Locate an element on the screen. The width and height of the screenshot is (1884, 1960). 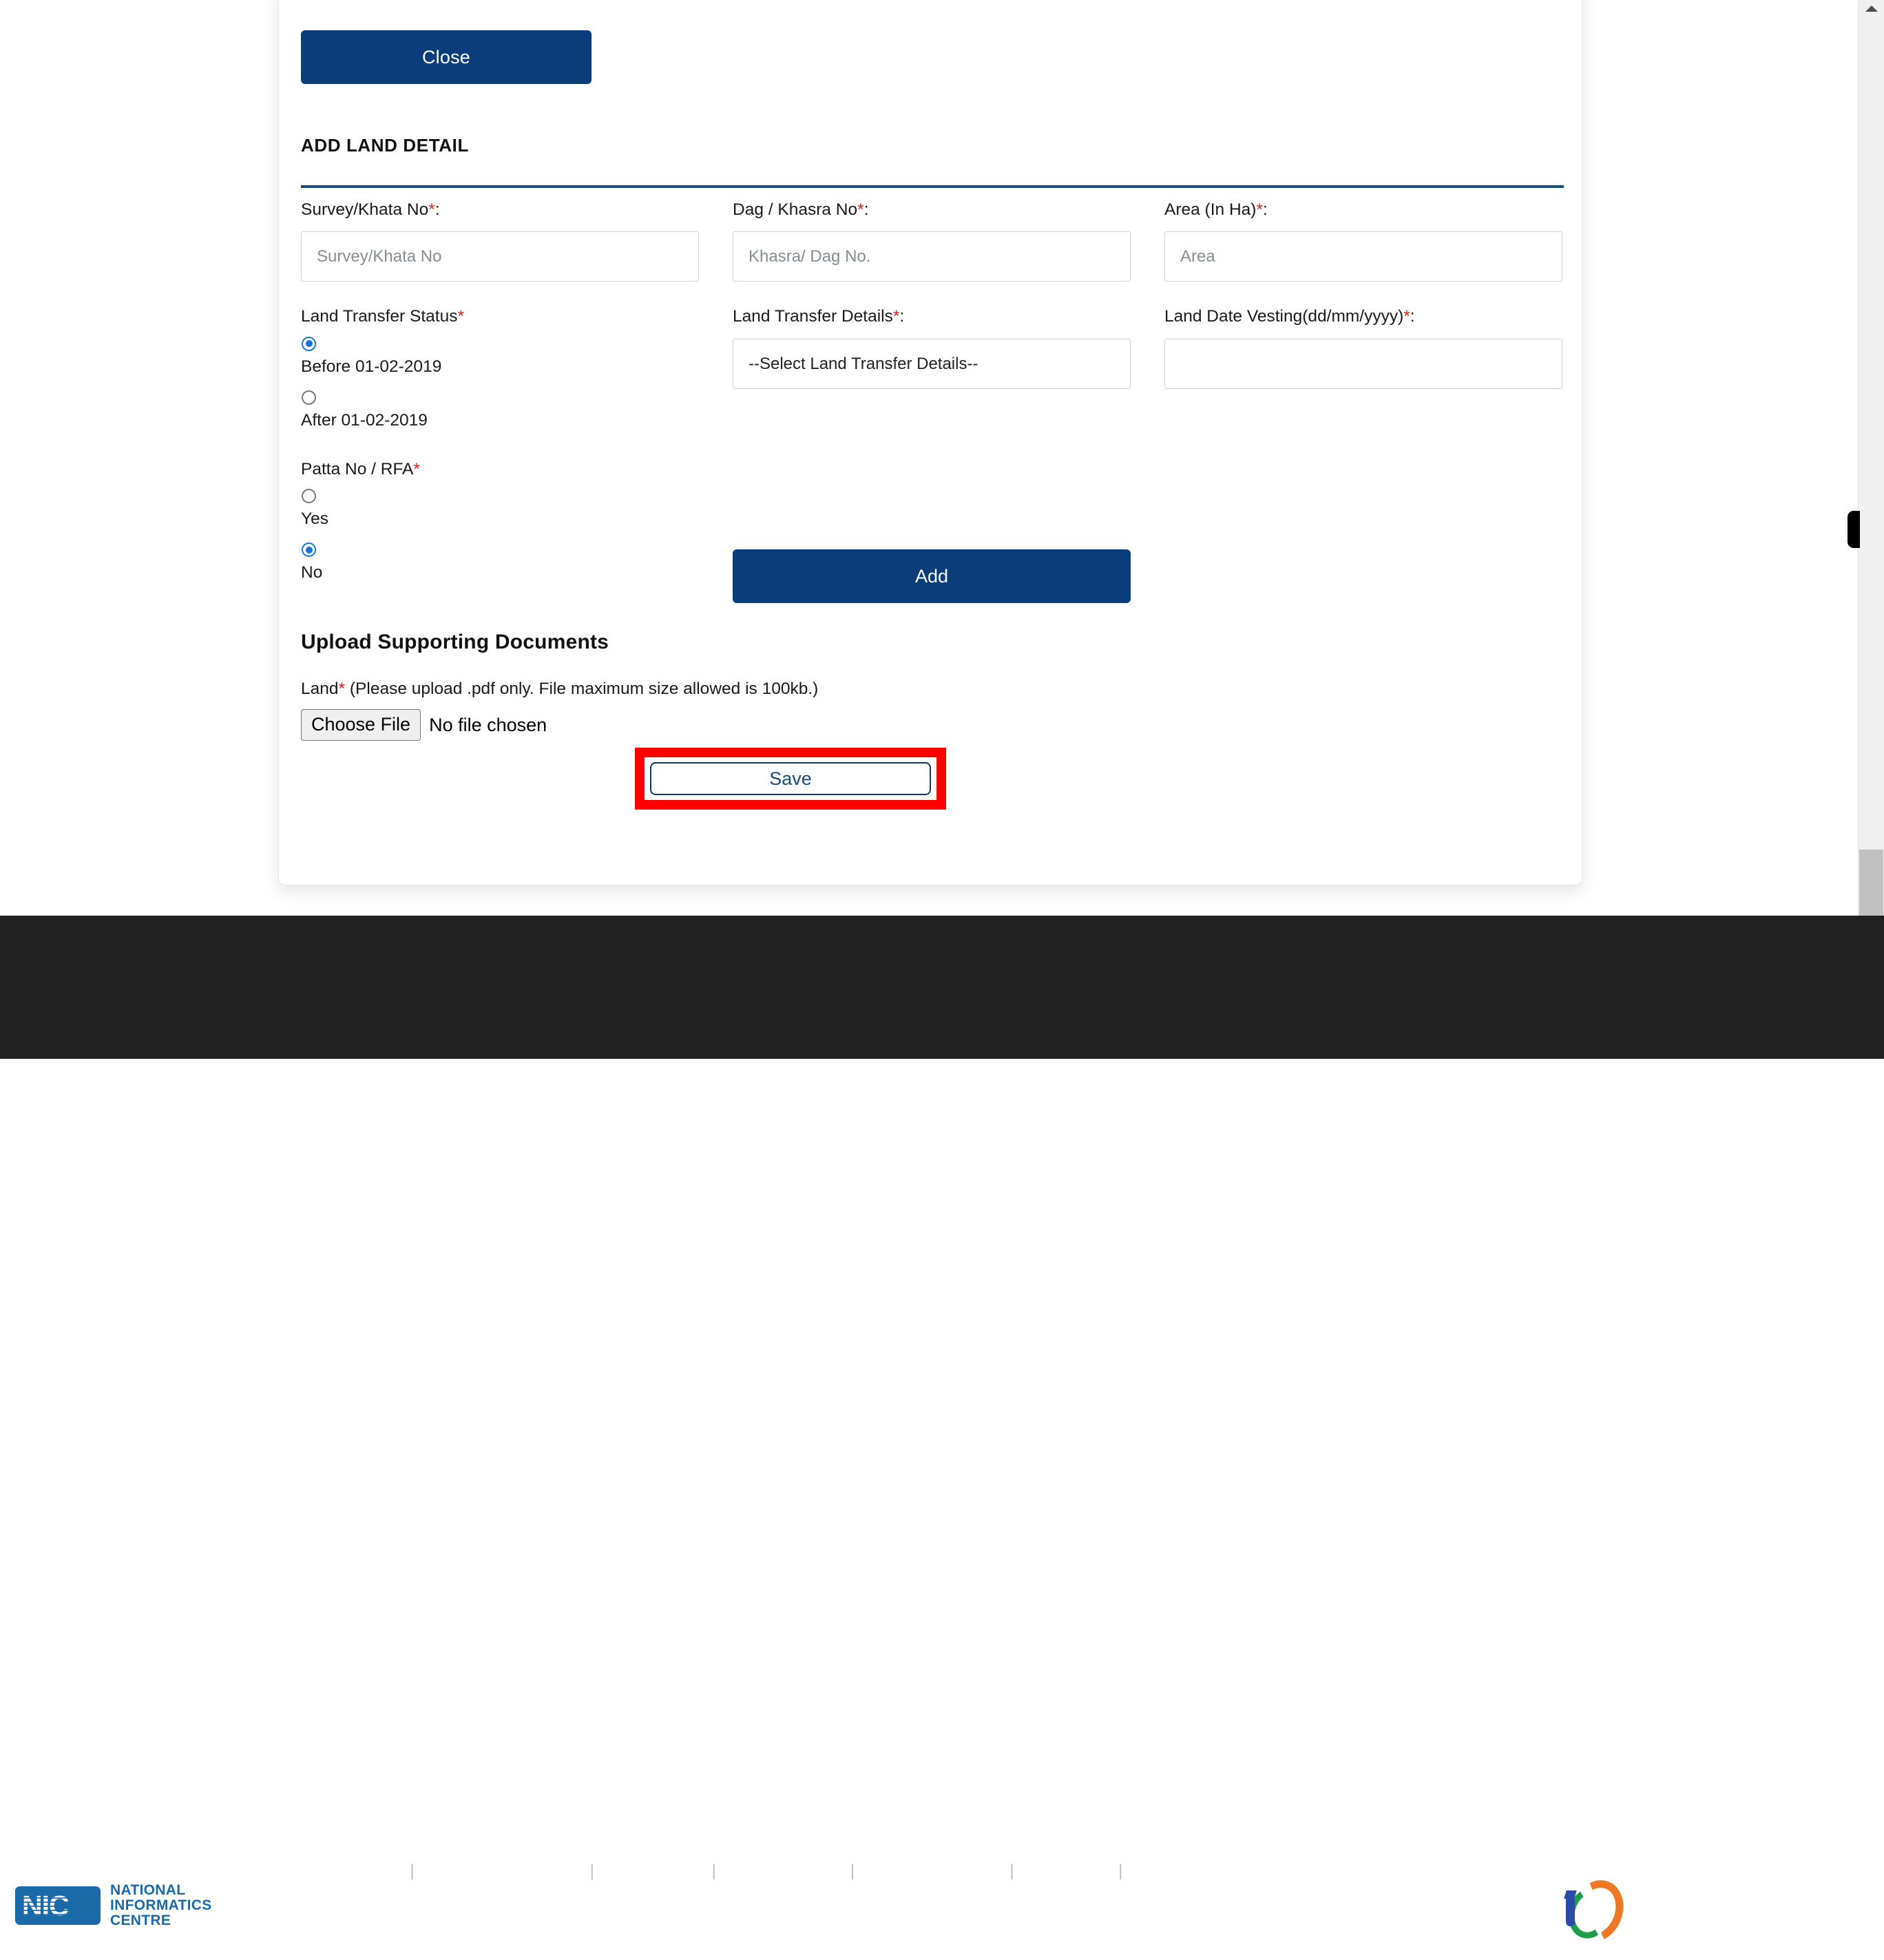
land-date-vesting-input is located at coordinates (1363, 364).